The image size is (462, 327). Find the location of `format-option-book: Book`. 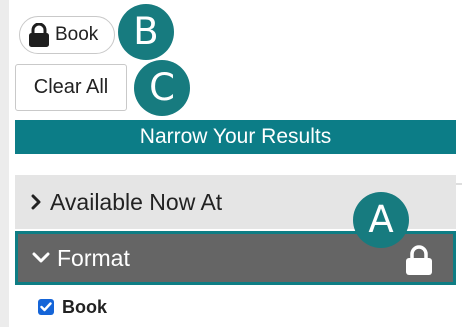

format-option-book: Book is located at coordinates (72, 307).